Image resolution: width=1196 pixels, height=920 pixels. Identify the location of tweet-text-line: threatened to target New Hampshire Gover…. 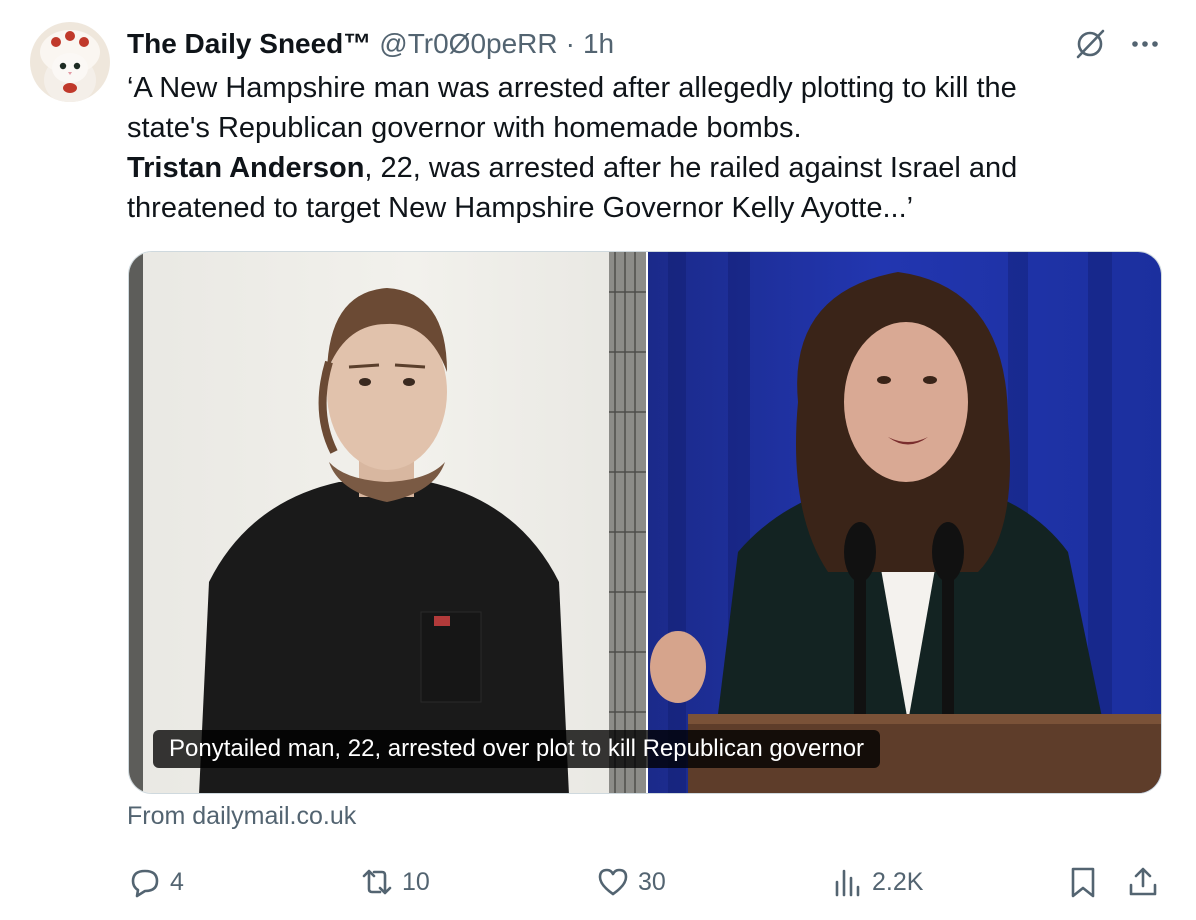
(520, 208).